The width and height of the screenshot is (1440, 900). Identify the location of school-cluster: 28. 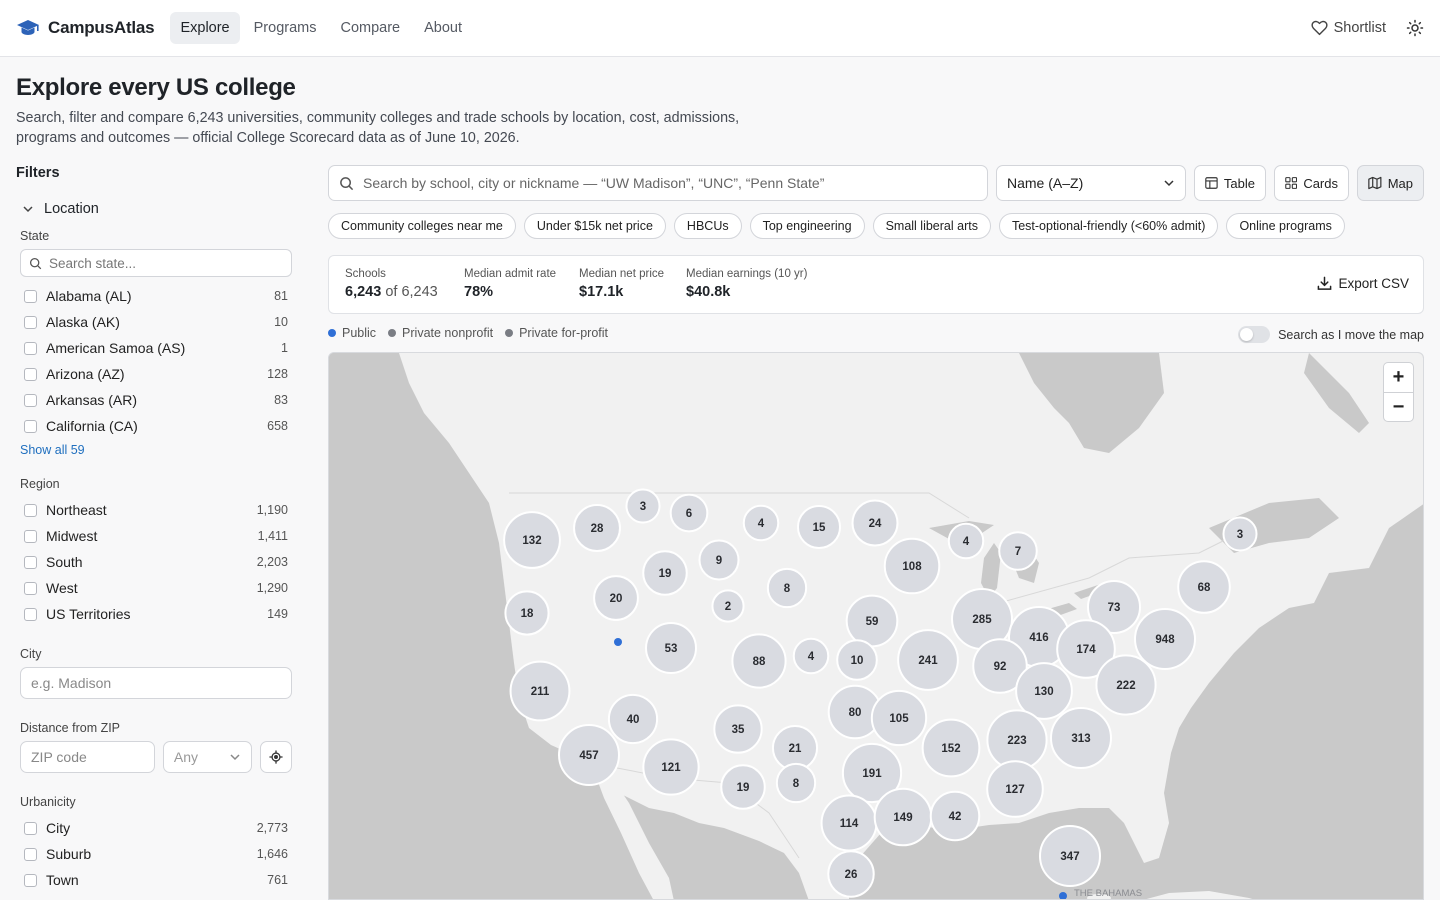
(597, 528).